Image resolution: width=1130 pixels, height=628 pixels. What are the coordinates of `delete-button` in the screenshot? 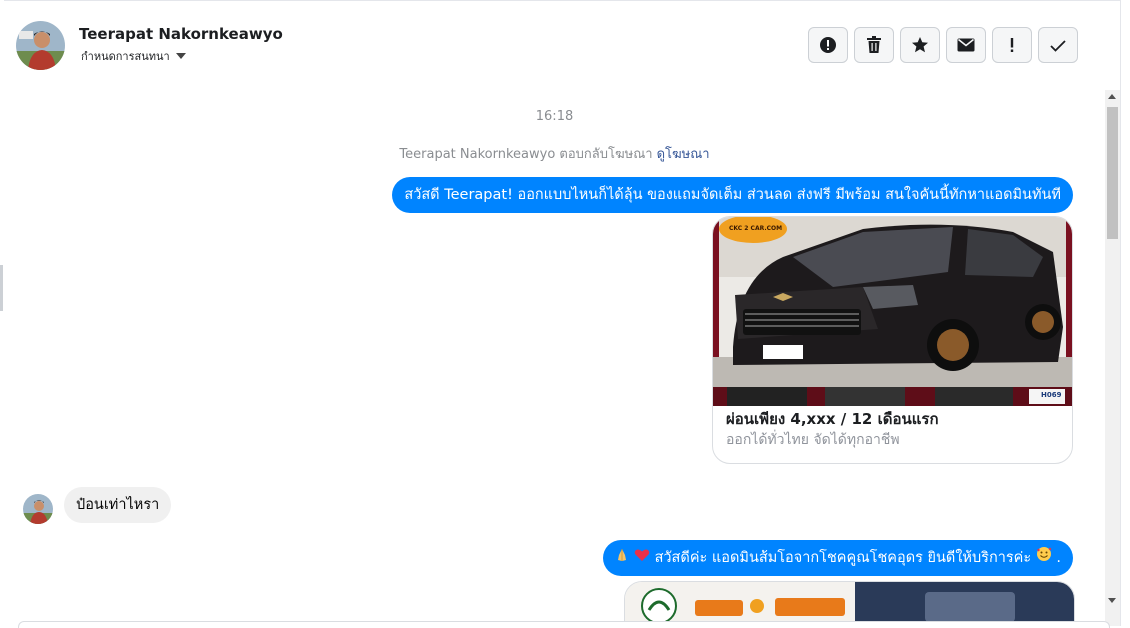 It's located at (874, 45).